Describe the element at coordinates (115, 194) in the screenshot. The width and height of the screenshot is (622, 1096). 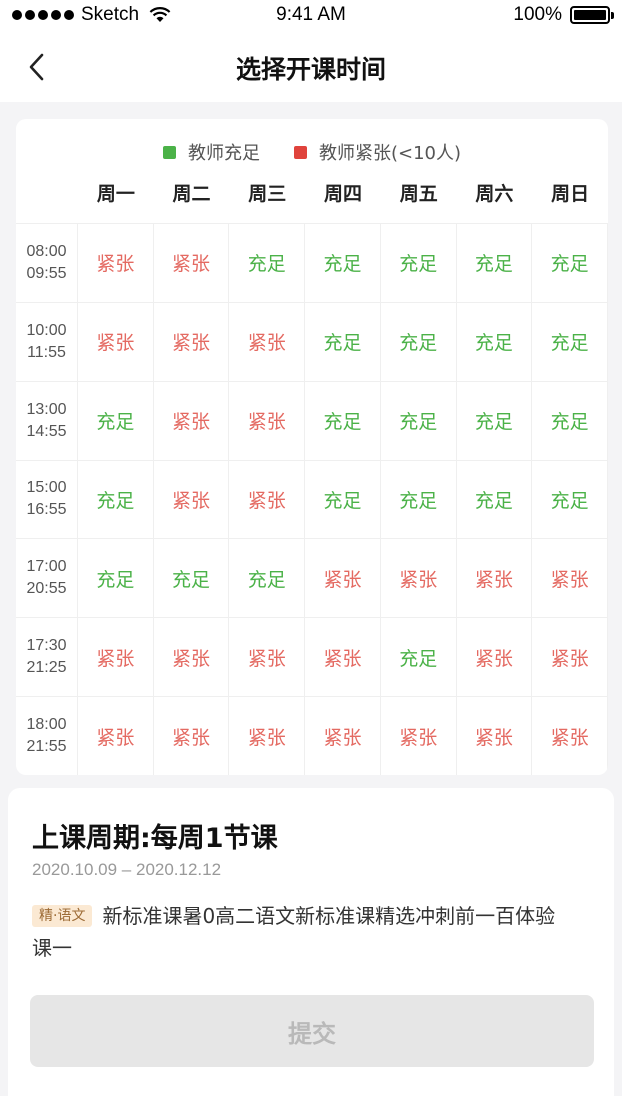
I see `day-header-mon: 周一` at that location.